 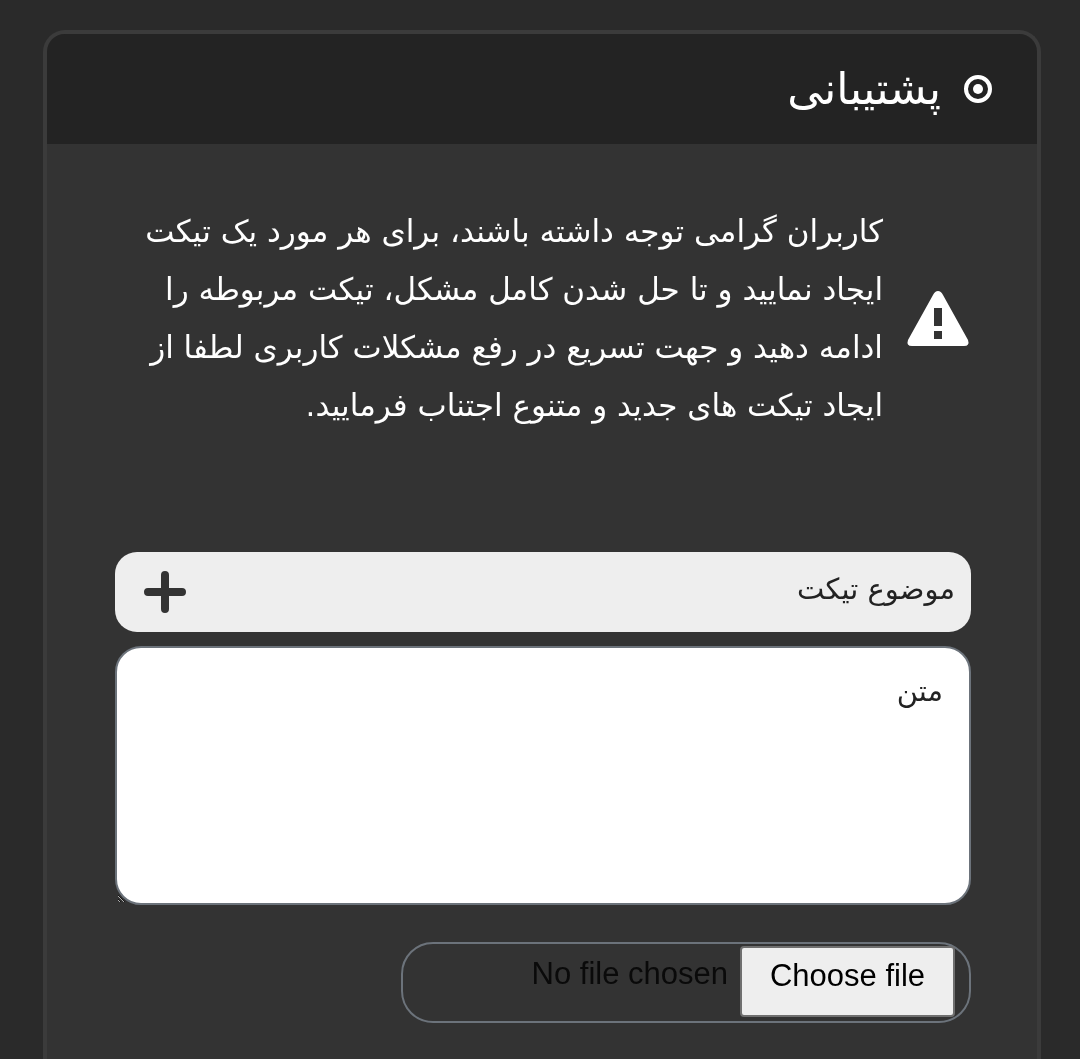 I want to click on subject-field: موضوع تیکت, so click(x=543, y=592).